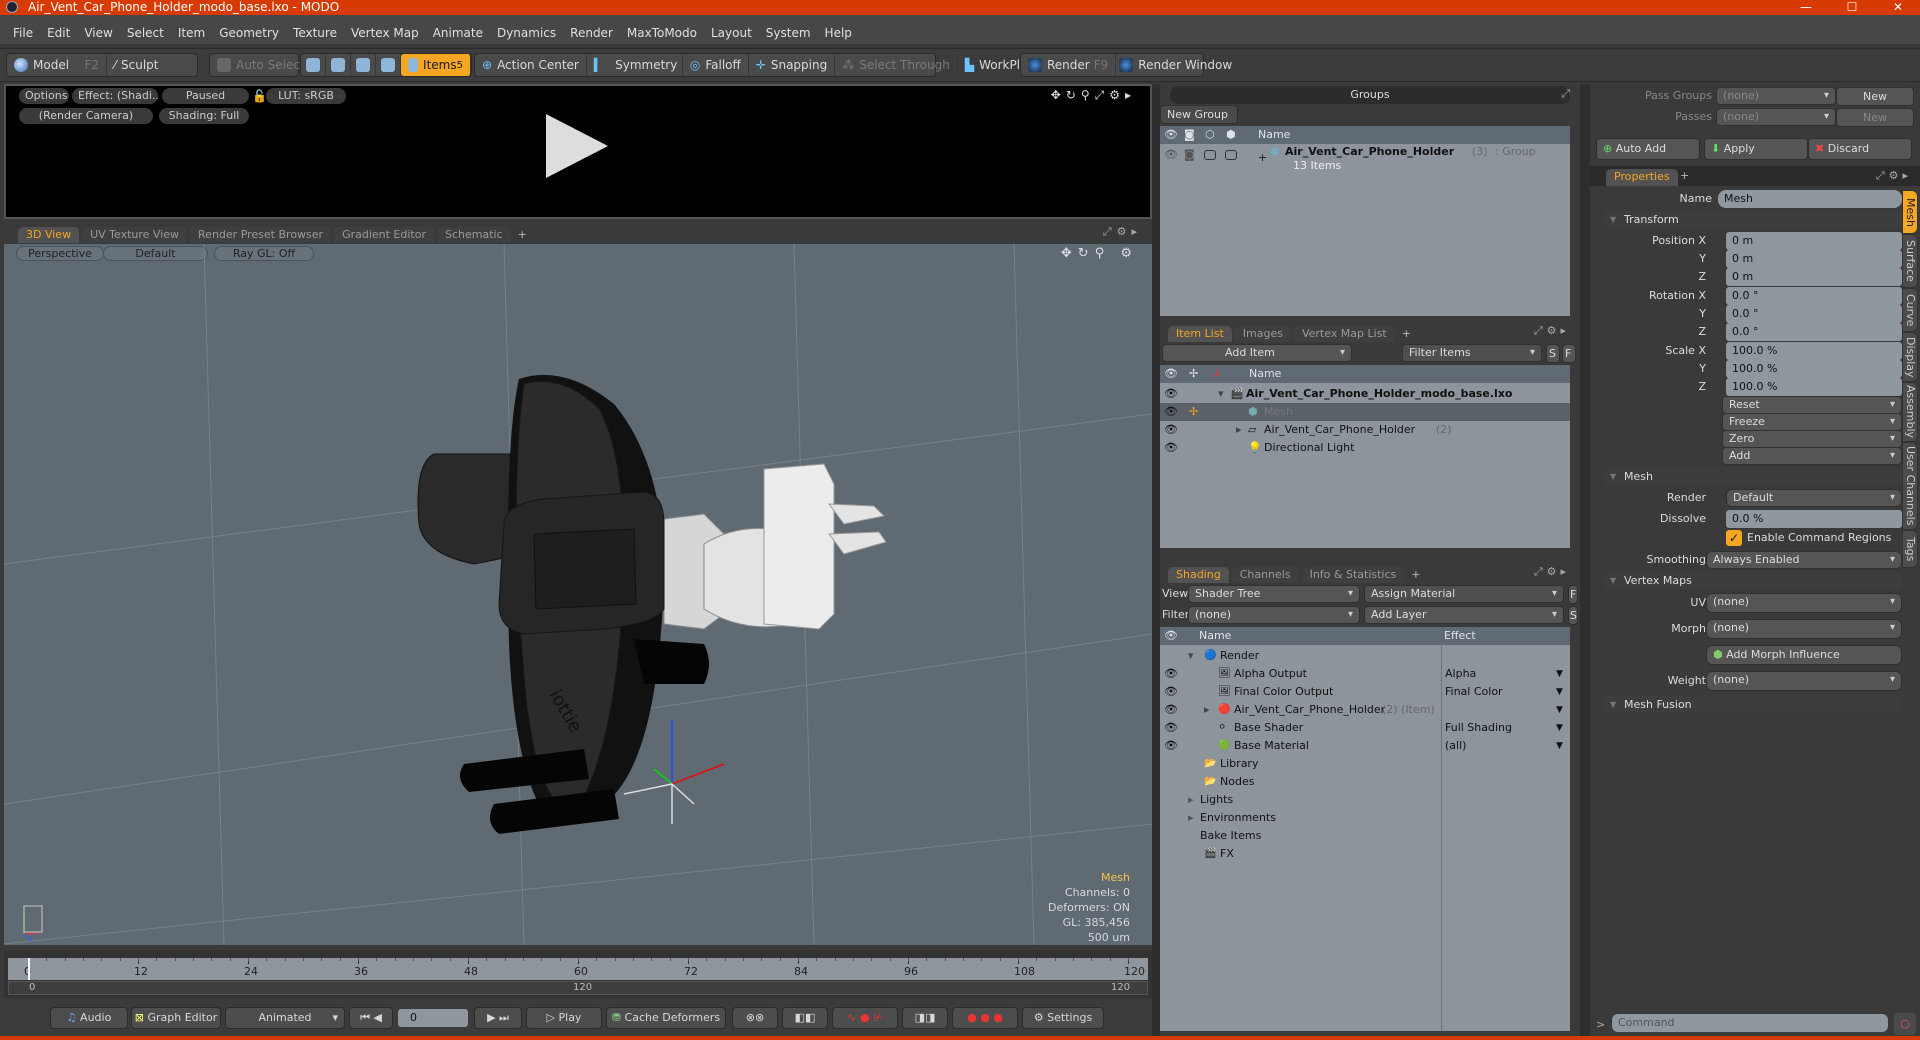 The width and height of the screenshot is (1920, 1040). I want to click on dissolve-input: 0.0 %, so click(1814, 519).